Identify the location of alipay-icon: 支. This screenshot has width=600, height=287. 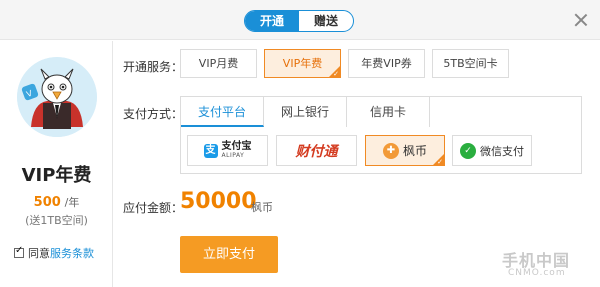
(210, 150).